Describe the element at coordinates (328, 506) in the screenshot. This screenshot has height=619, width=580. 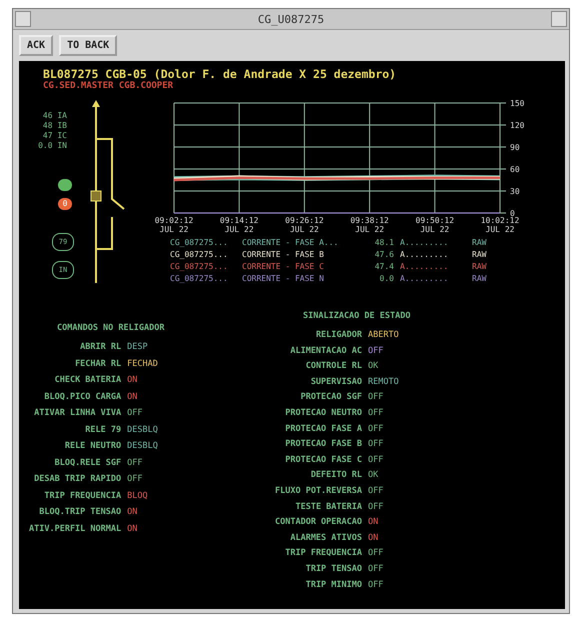
I see `status-label: TESTE BATERIA` at that location.